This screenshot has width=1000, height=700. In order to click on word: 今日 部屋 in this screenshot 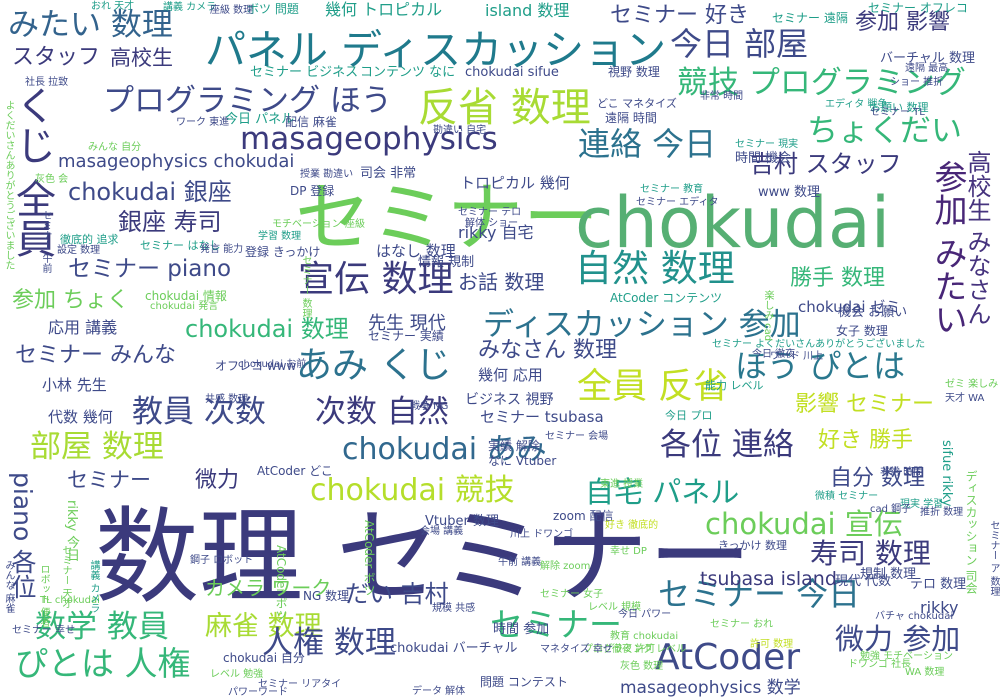, I will do `click(739, 44)`.